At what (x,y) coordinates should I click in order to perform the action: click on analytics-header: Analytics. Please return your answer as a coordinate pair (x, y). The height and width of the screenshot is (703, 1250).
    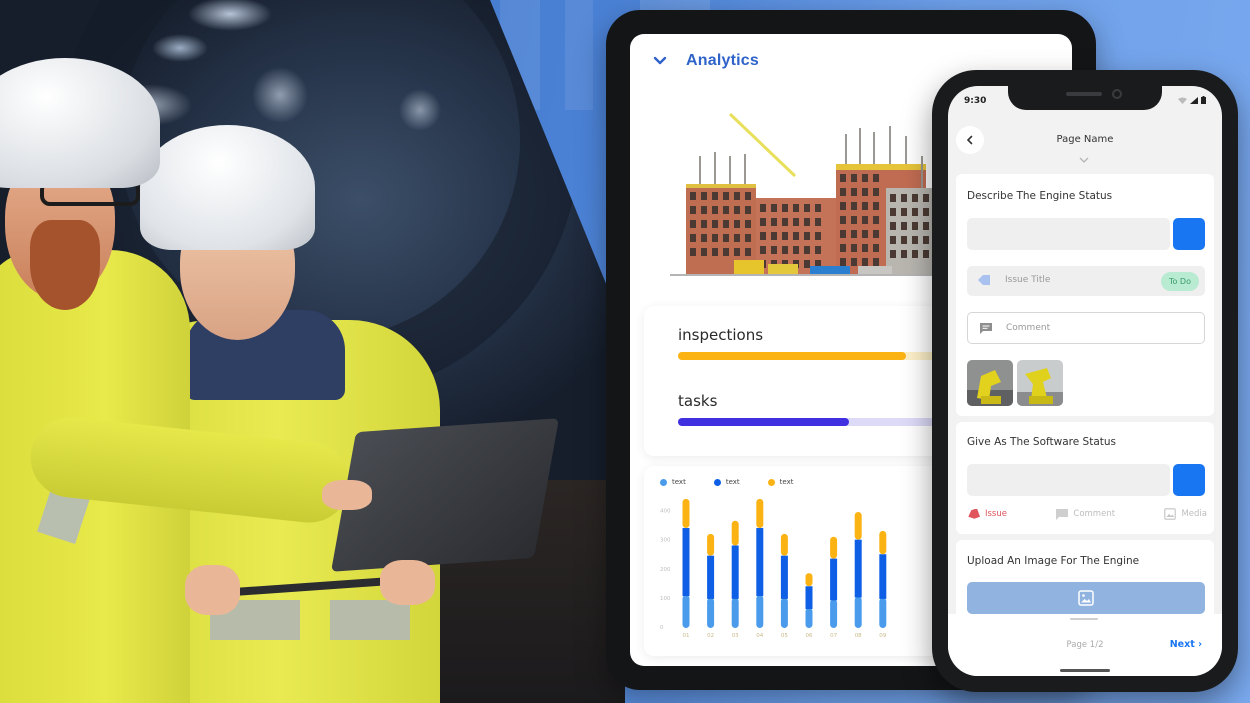
    Looking at the image, I should click on (705, 61).